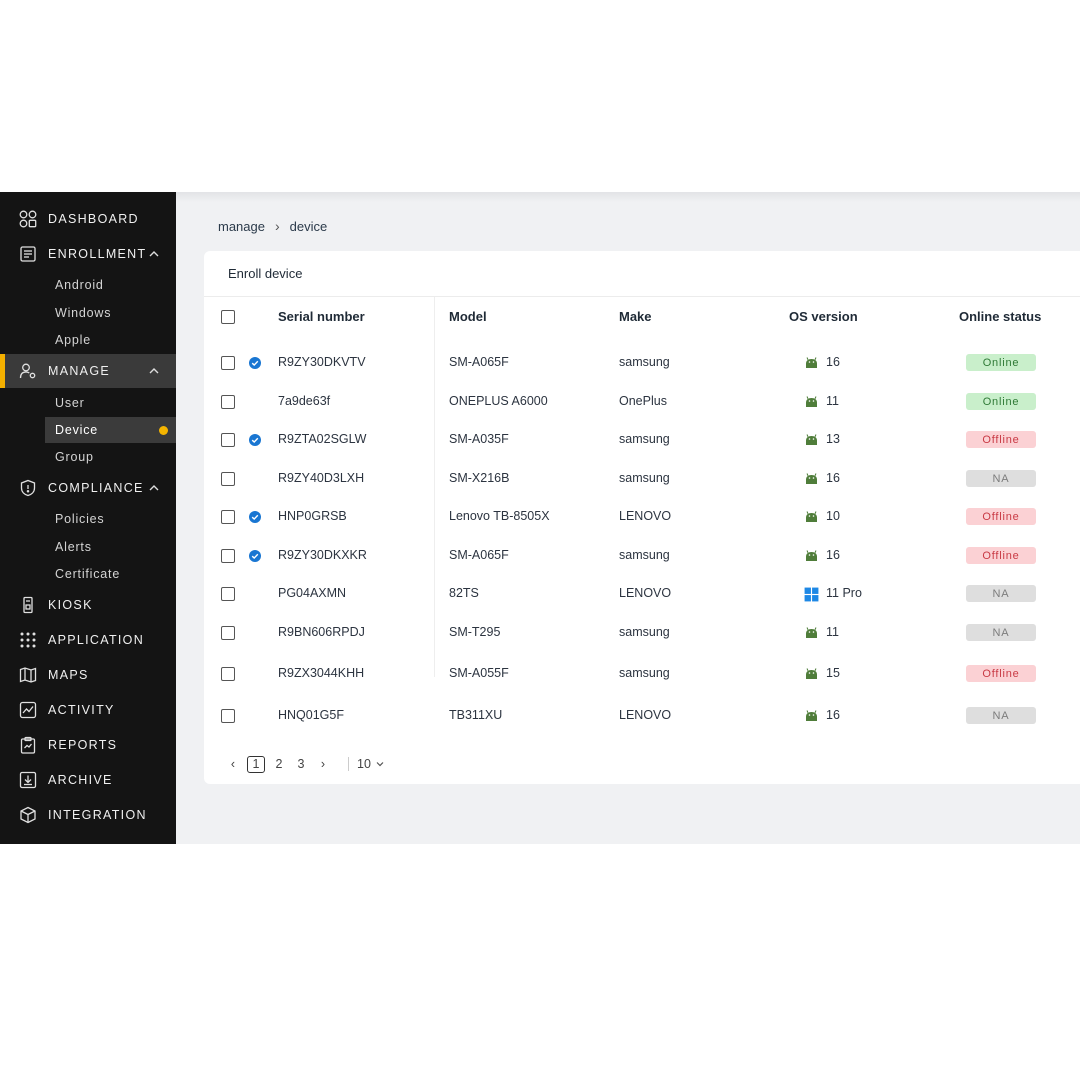  What do you see at coordinates (28, 605) in the screenshot?
I see `kiosk-icon` at bounding box center [28, 605].